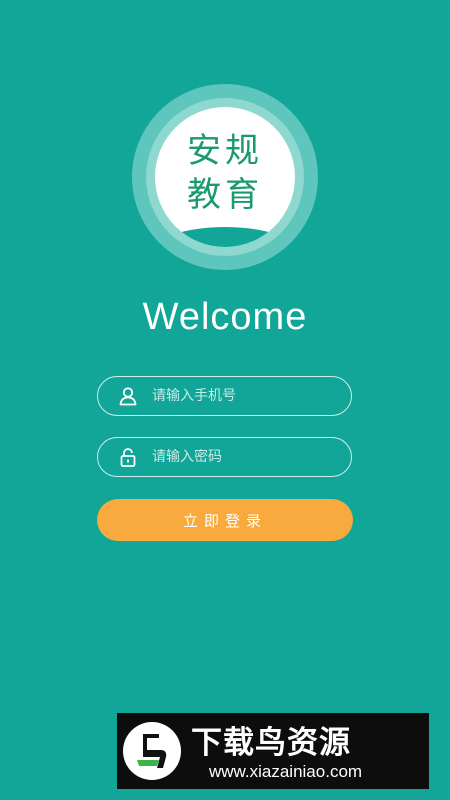 This screenshot has height=800, width=450. Describe the element at coordinates (242, 457) in the screenshot. I see `password-input` at that location.